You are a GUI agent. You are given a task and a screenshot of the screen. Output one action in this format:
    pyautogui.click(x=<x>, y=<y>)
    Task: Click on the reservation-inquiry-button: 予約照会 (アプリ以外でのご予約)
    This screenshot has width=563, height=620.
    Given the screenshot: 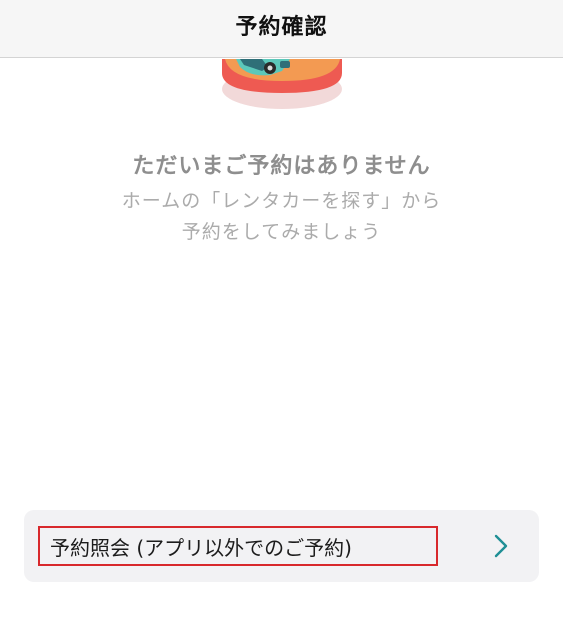 What is the action you would take?
    pyautogui.click(x=281, y=546)
    